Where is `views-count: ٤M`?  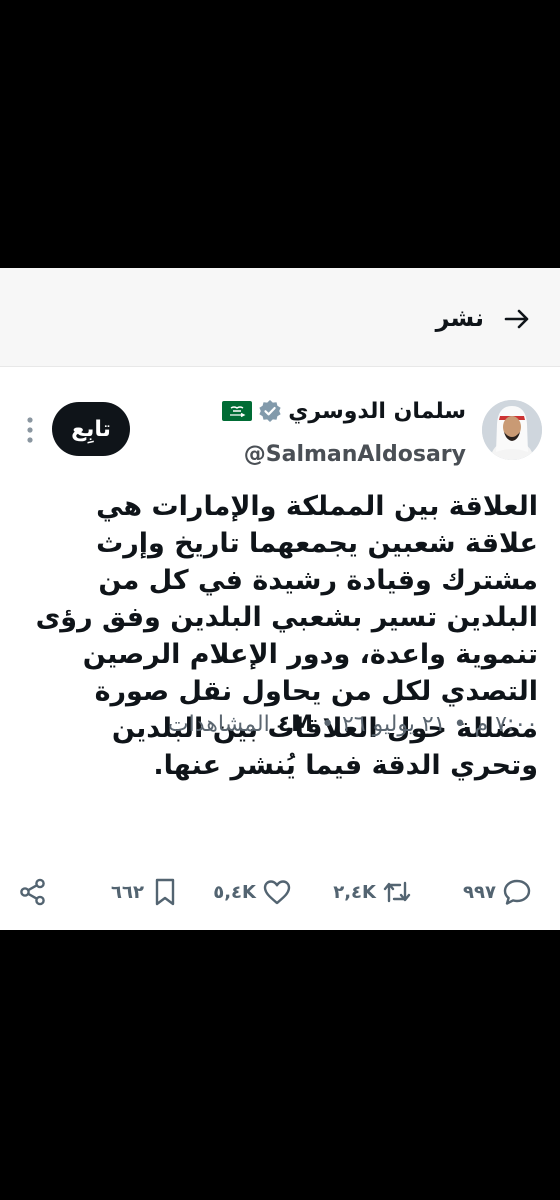 views-count: ٤M is located at coordinates (295, 724).